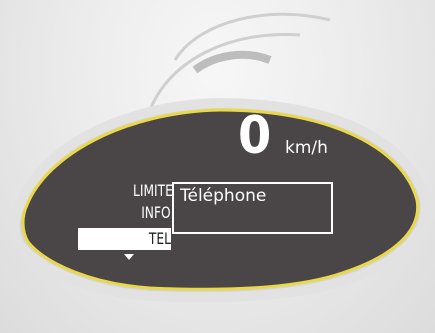 The width and height of the screenshot is (435, 333). I want to click on arrow-down-icon, so click(129, 257).